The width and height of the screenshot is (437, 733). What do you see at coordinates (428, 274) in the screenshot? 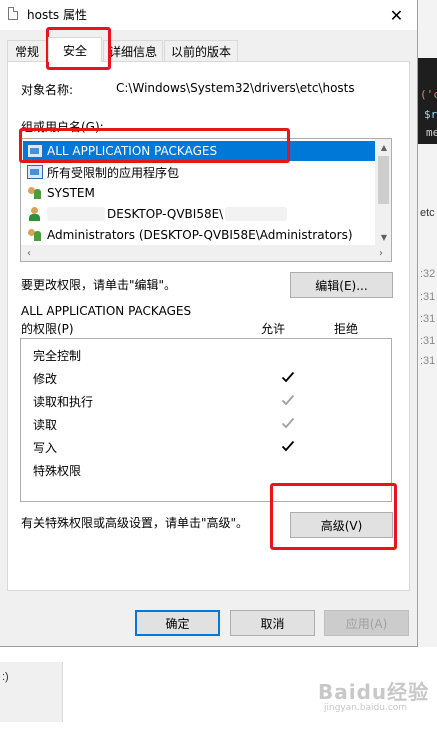
I see `background-text: :32` at bounding box center [428, 274].